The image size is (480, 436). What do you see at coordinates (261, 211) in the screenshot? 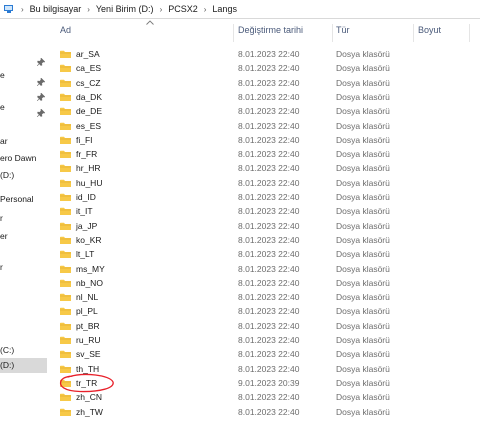
I see `file-row: it_IT 8.01.2023 22:40 Dosya klasörü` at bounding box center [261, 211].